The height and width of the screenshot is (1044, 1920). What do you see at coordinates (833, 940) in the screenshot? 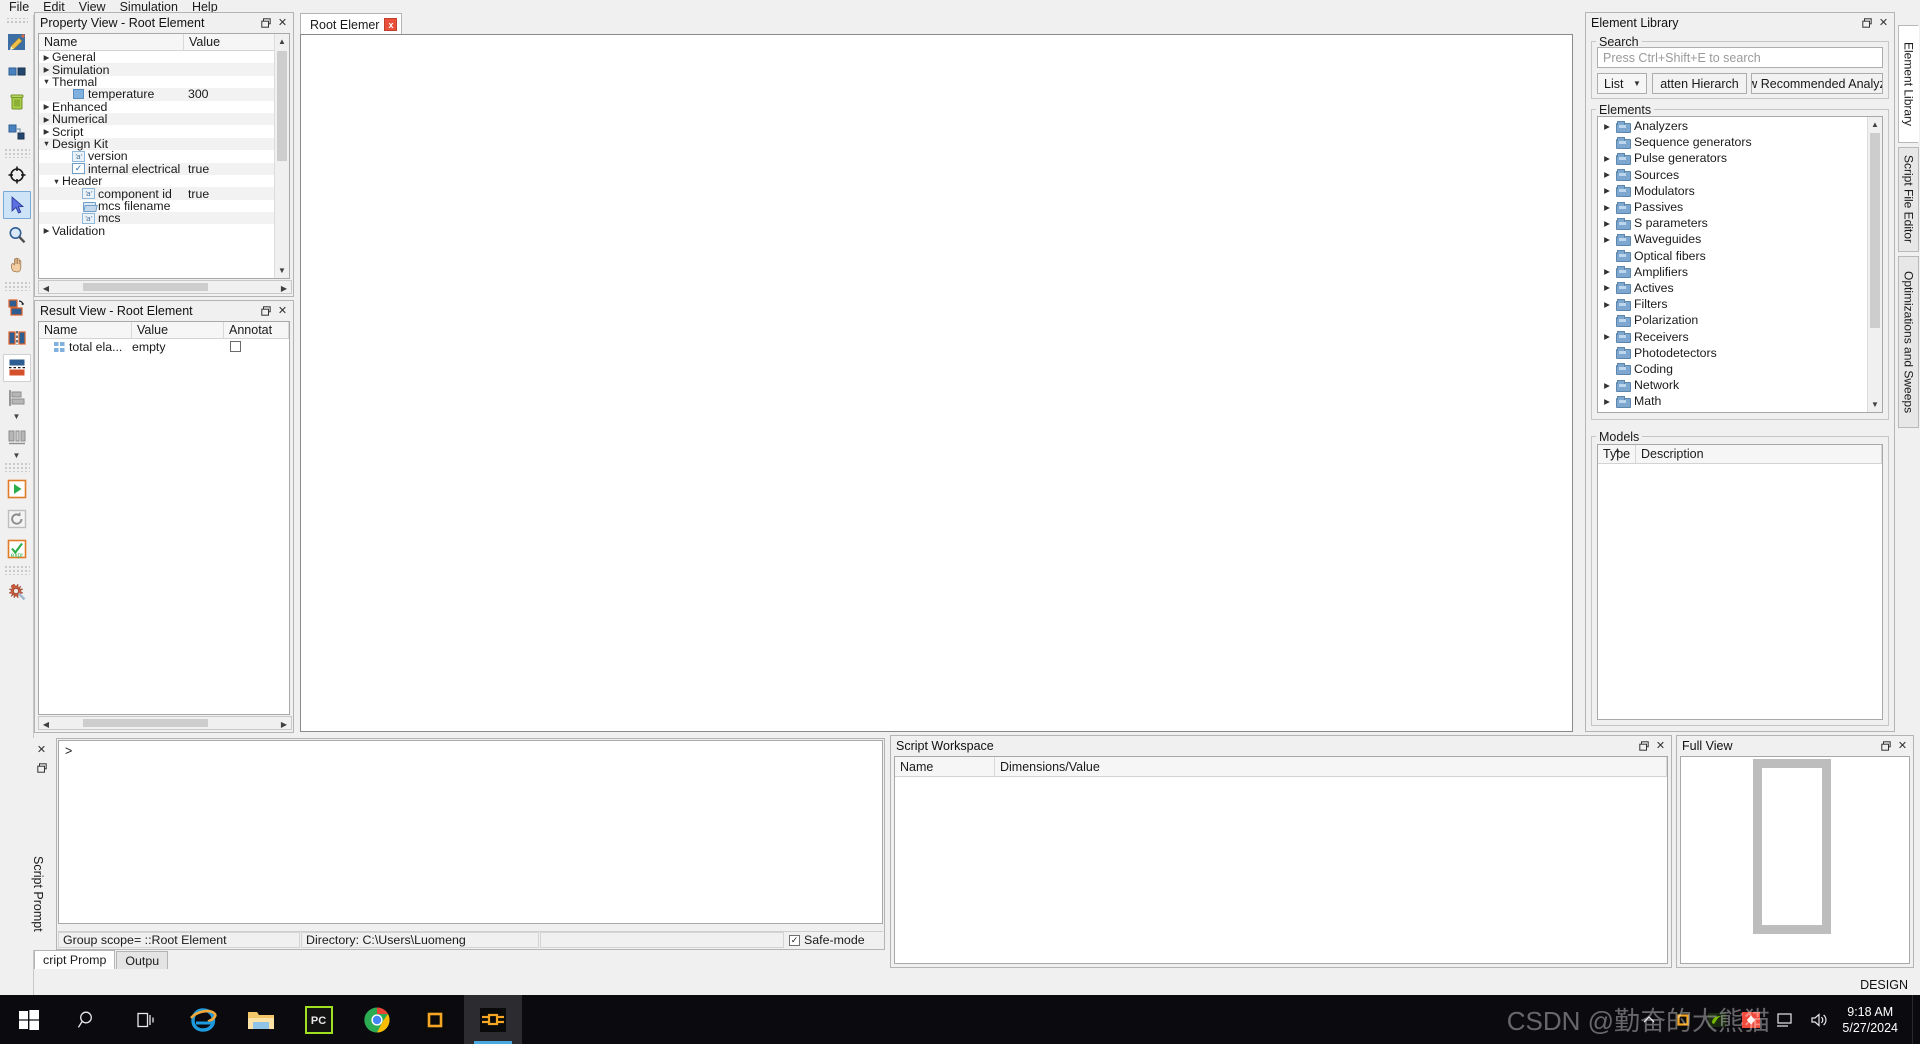
I see `safe-mode-checkbox: ✓ Safe-mode` at bounding box center [833, 940].